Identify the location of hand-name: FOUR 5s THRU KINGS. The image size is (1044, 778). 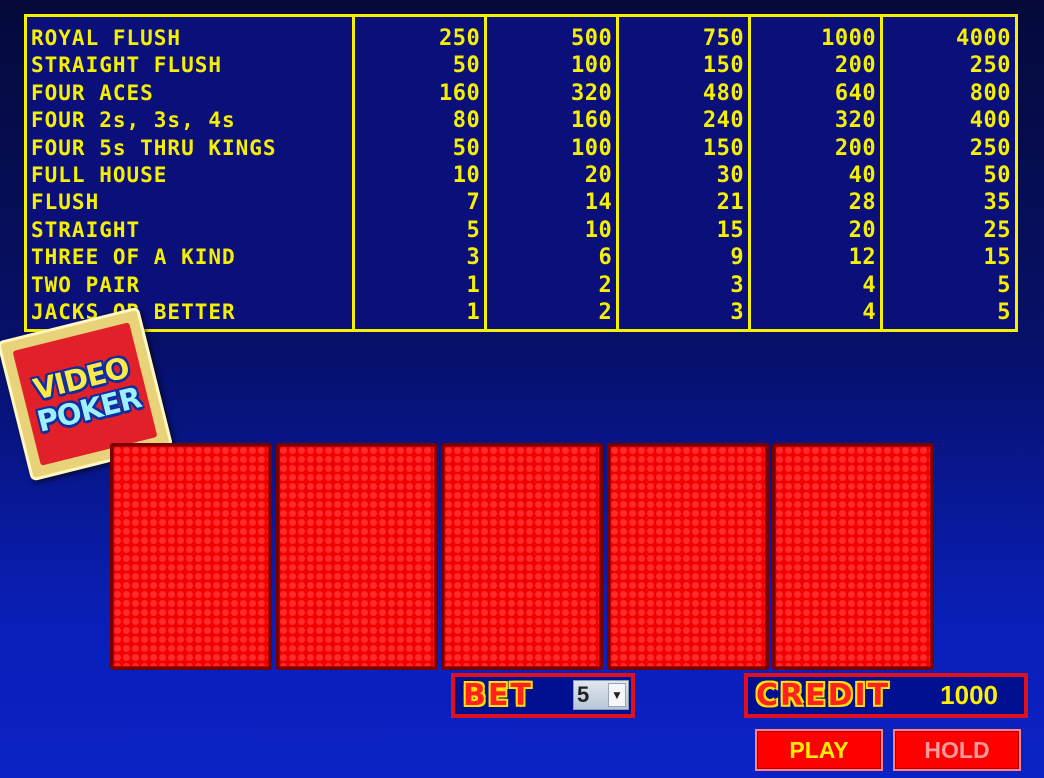
(154, 147).